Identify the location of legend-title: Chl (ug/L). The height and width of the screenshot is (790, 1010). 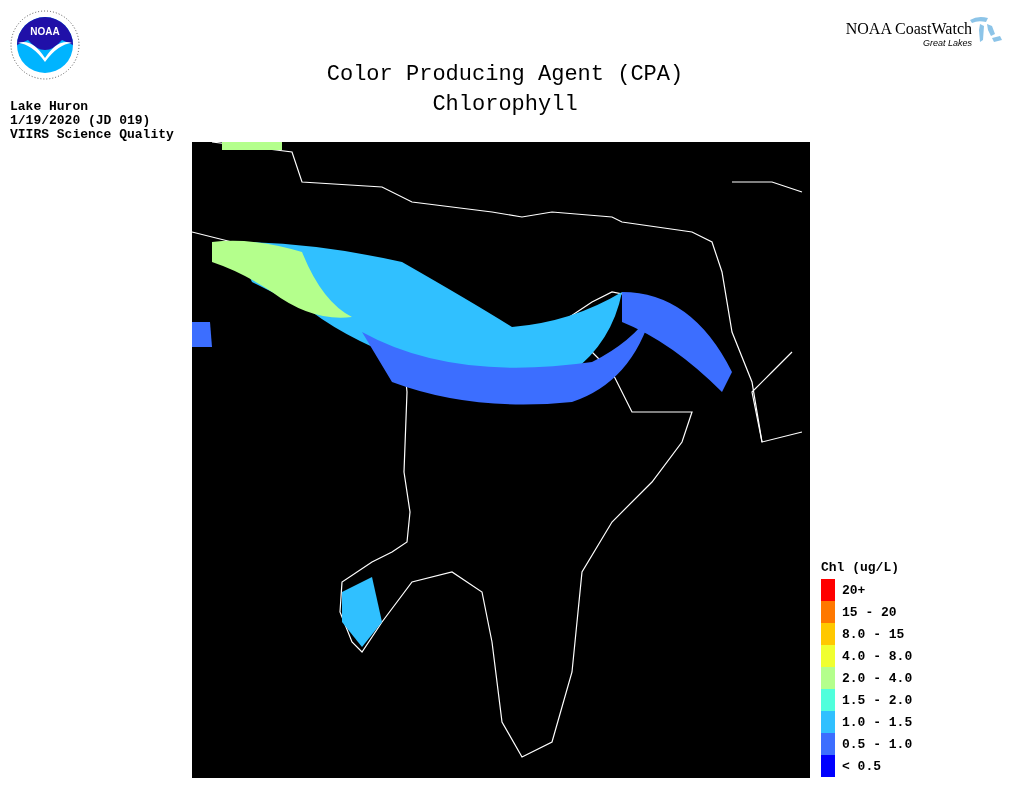
(860, 567).